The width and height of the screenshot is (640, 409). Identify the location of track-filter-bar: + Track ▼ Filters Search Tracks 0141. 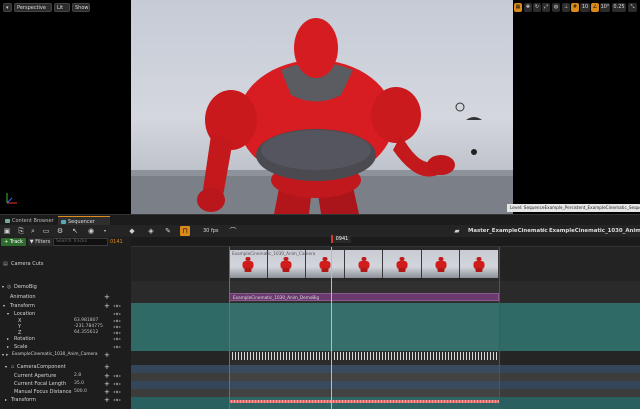
(65, 242).